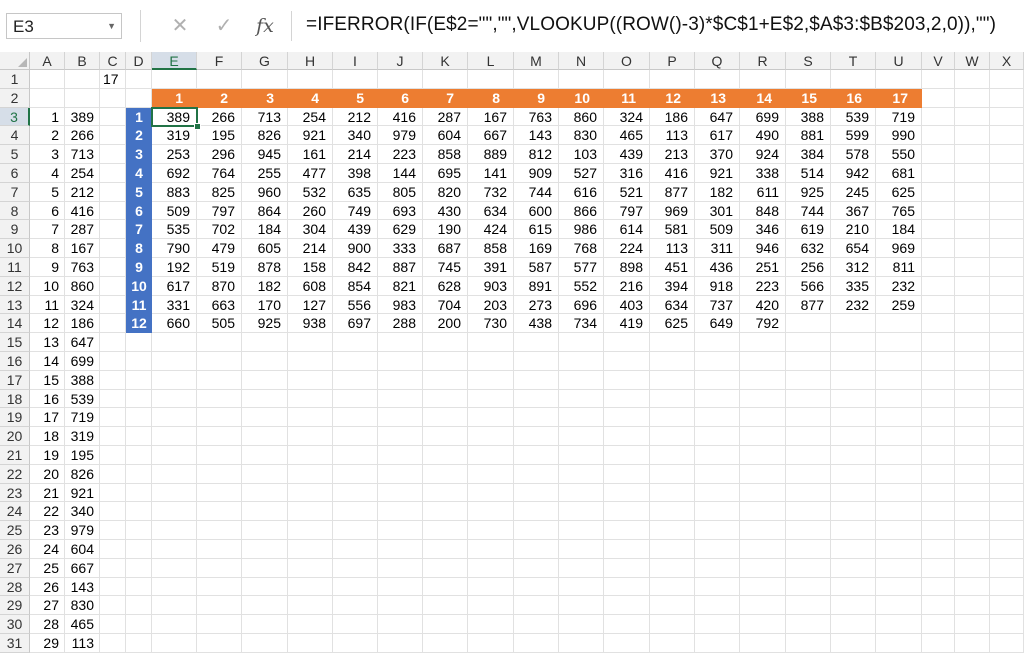  What do you see at coordinates (853, 211) in the screenshot?
I see `matrix-cell: 367` at bounding box center [853, 211].